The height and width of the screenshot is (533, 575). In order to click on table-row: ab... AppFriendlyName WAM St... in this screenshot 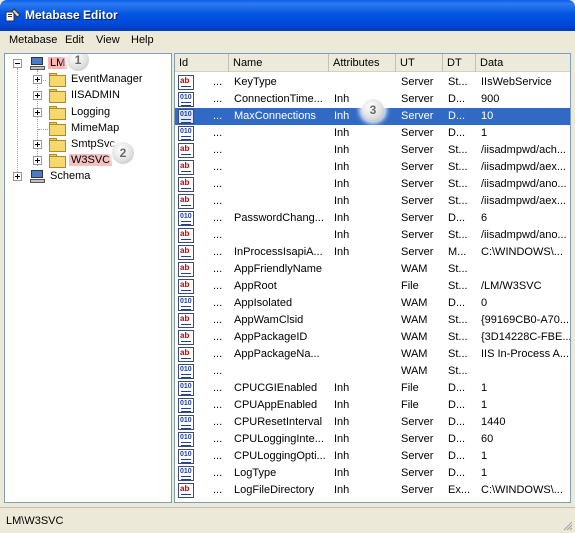, I will do `click(372, 269)`.